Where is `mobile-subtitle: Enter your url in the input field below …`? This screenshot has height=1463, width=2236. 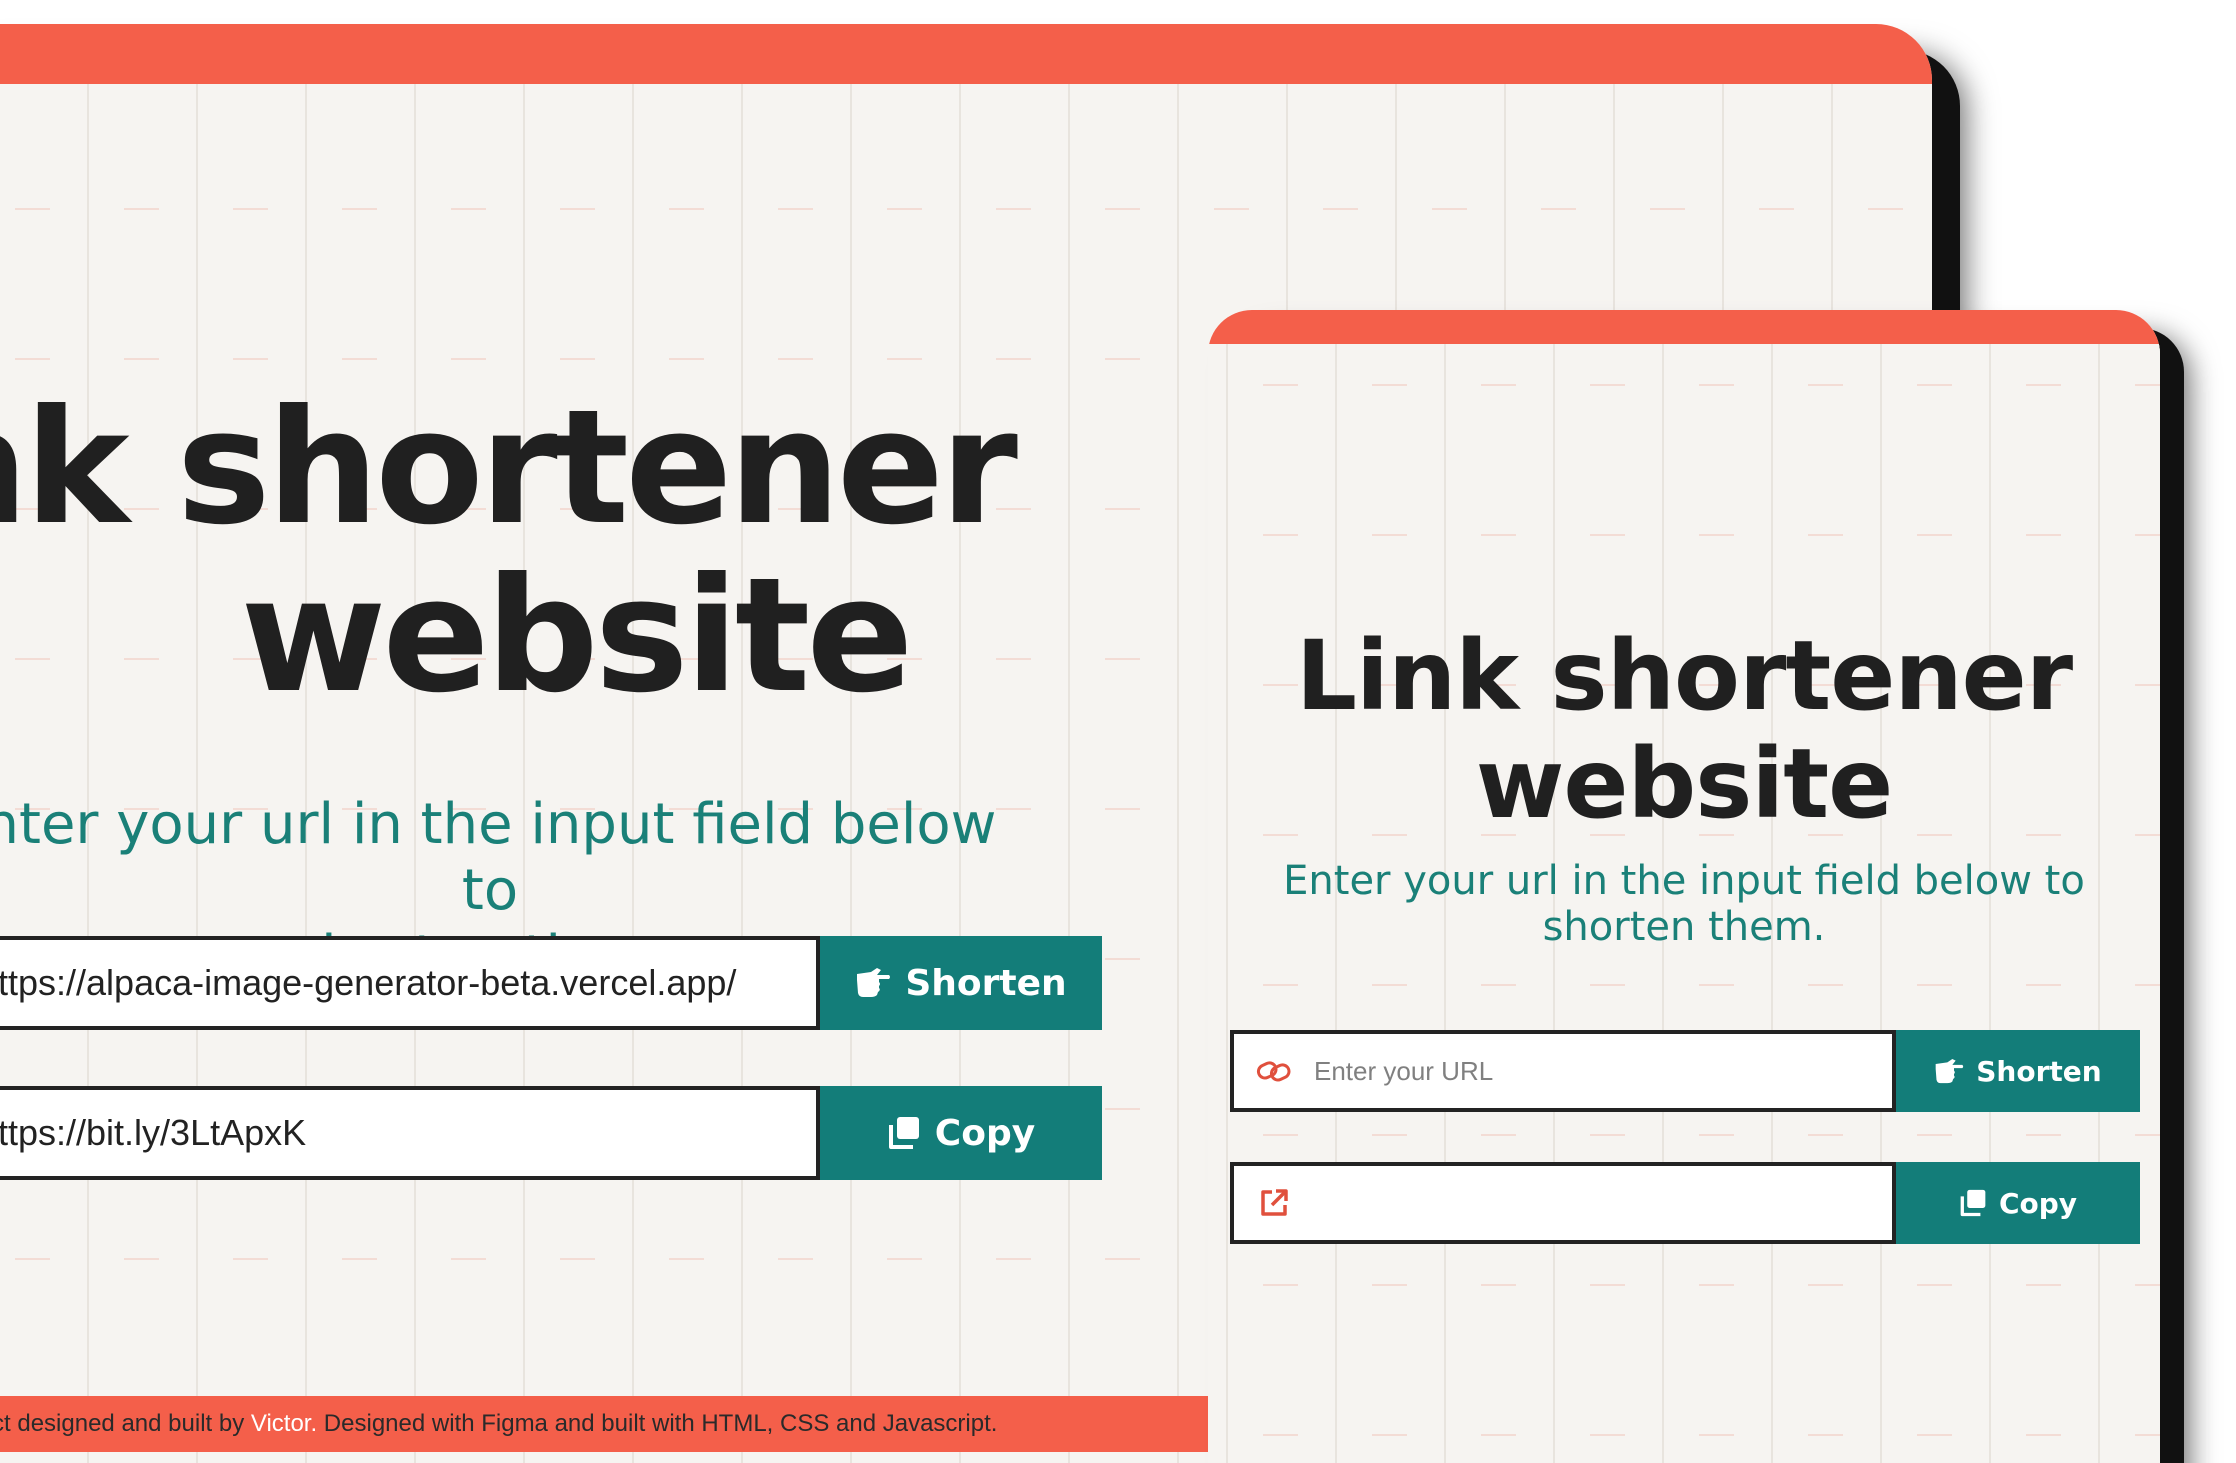
mobile-subtitle: Enter your url in the input field below … is located at coordinates (1684, 904).